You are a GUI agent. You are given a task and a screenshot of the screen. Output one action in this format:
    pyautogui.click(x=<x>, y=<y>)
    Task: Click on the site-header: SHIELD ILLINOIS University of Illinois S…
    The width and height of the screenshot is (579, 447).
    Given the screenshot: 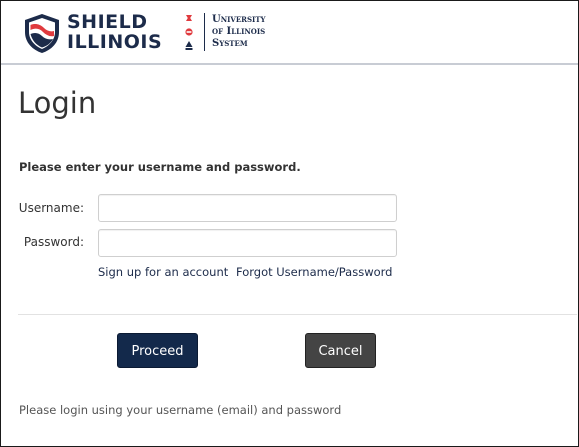 What is the action you would take?
    pyautogui.click(x=289, y=33)
    